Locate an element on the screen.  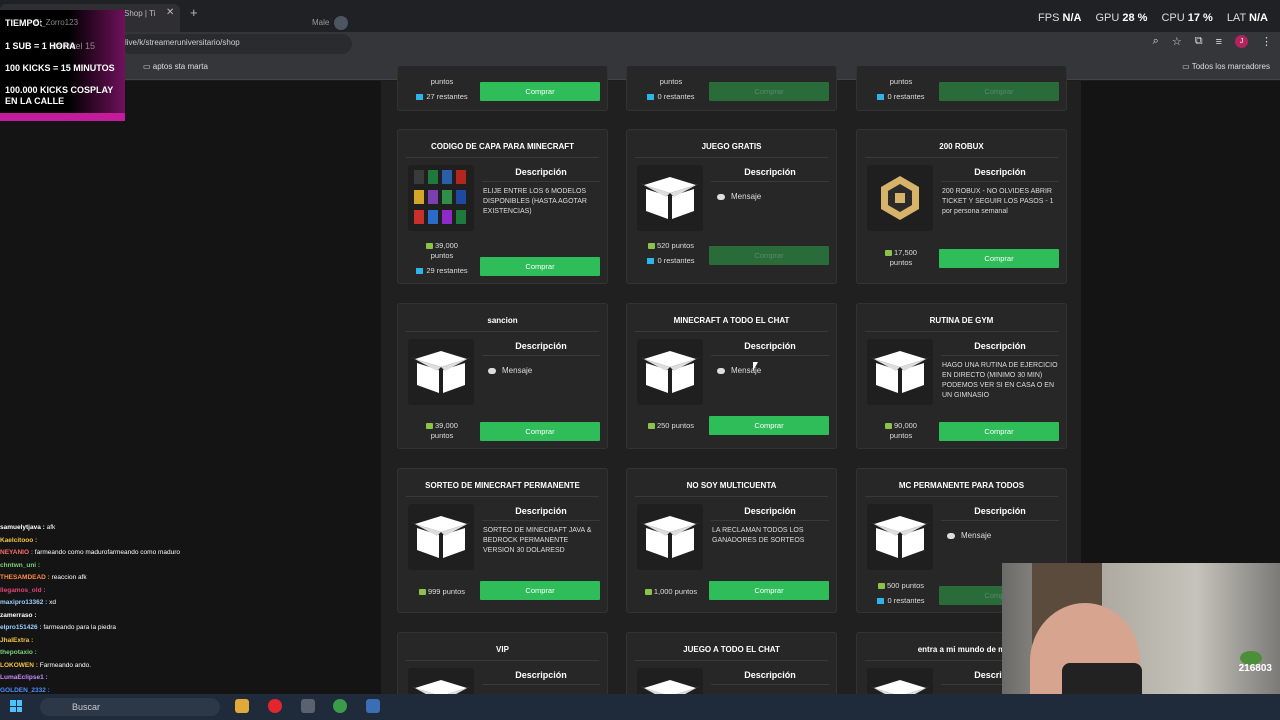
windows-start-icon is located at coordinates (16, 706).